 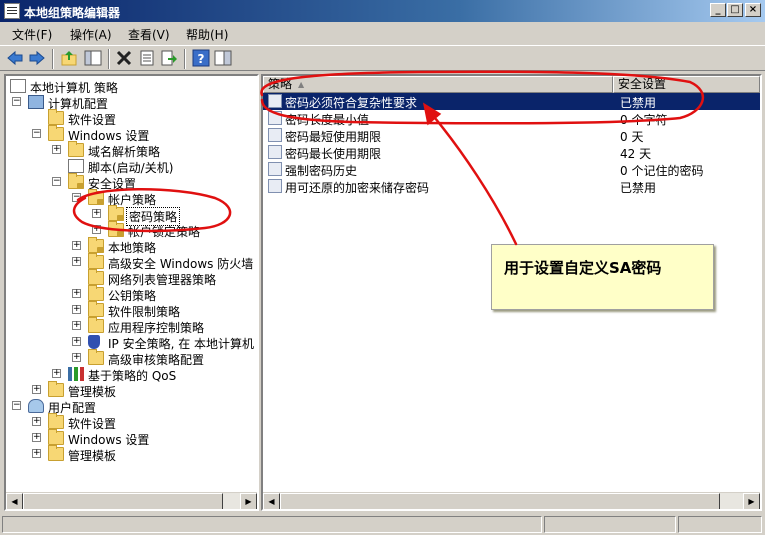 I want to click on menu-action: 操作(A), so click(x=91, y=34).